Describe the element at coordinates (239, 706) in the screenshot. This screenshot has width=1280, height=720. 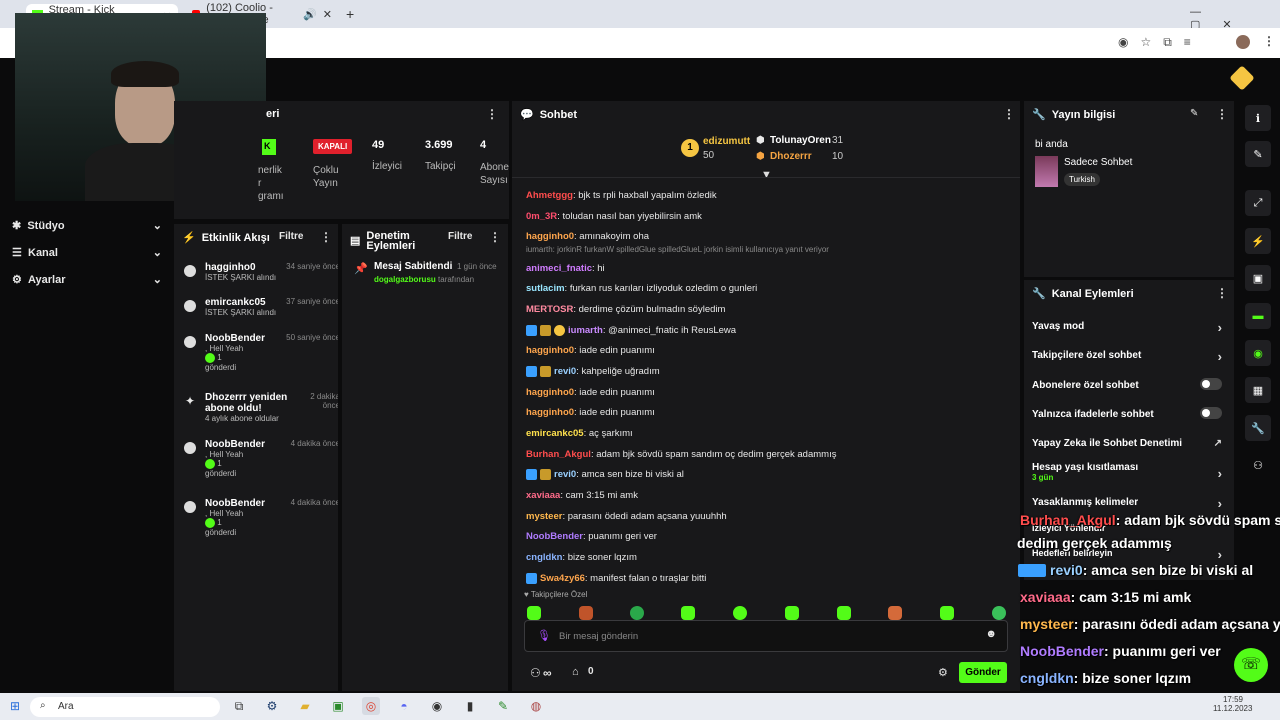
I see `task-view-icon: ⧉` at that location.